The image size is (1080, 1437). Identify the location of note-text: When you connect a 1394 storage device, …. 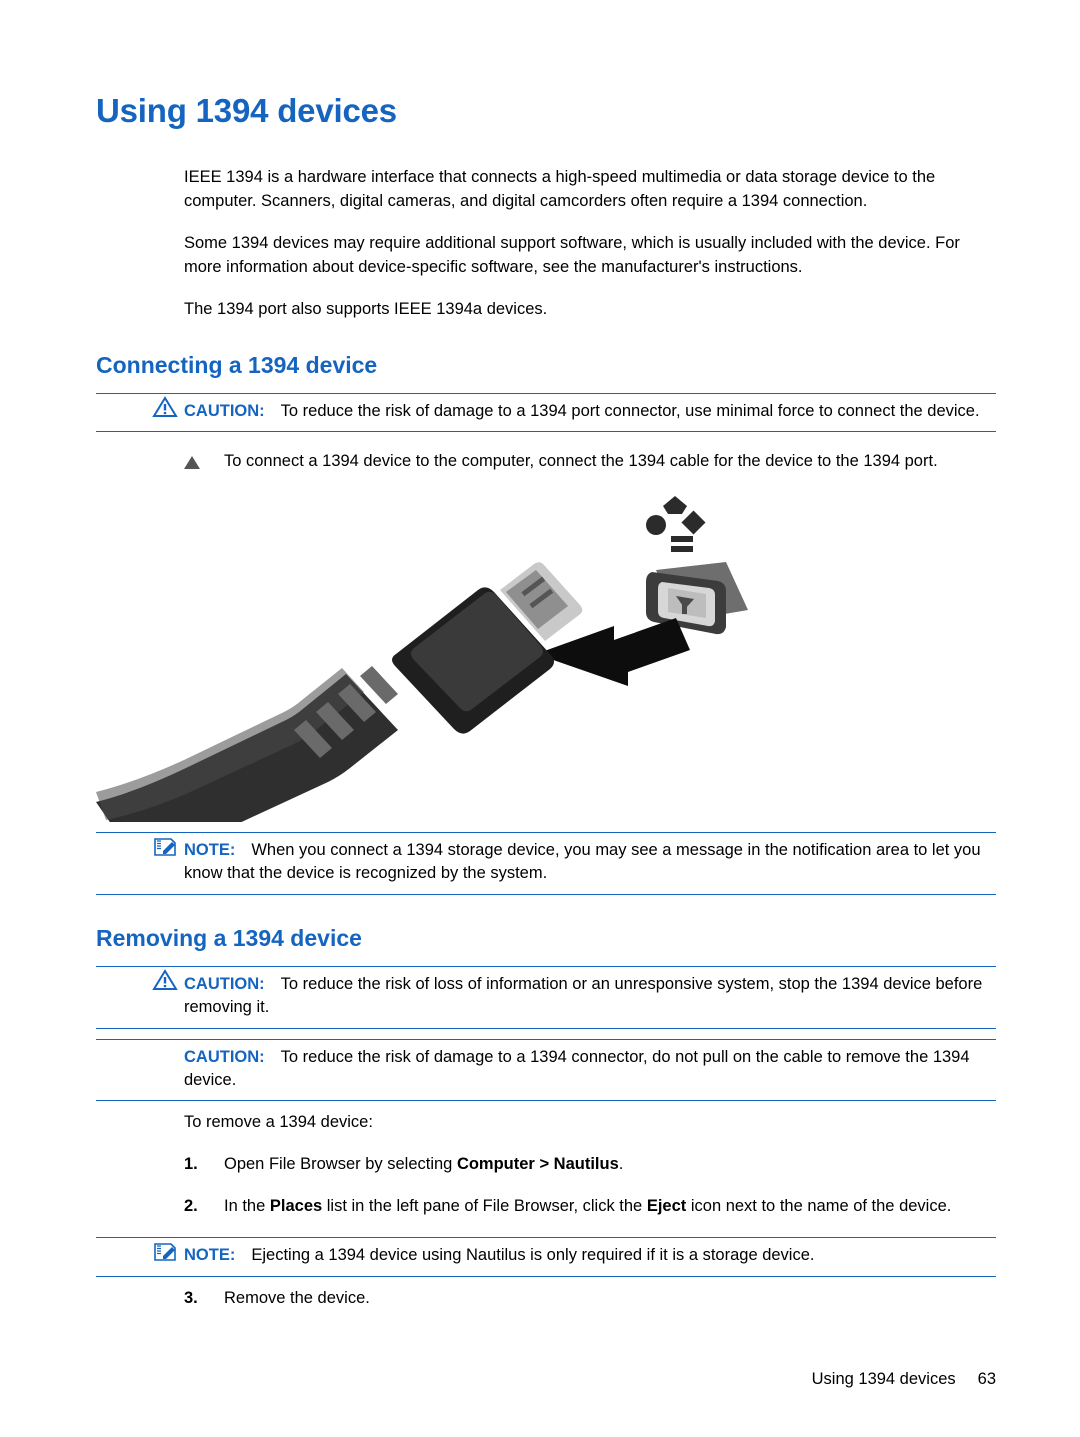
(582, 861).